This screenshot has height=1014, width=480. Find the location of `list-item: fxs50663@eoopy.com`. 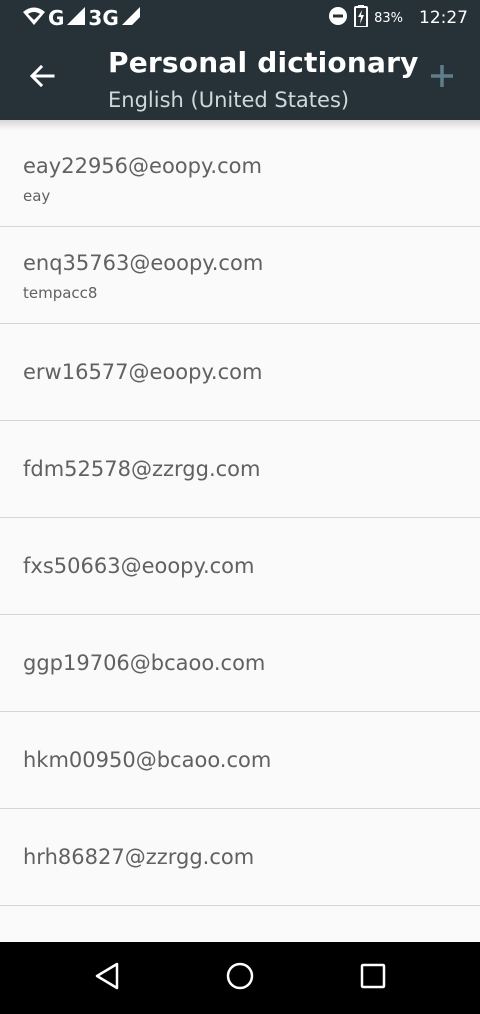

list-item: fxs50663@eoopy.com is located at coordinates (240, 566).